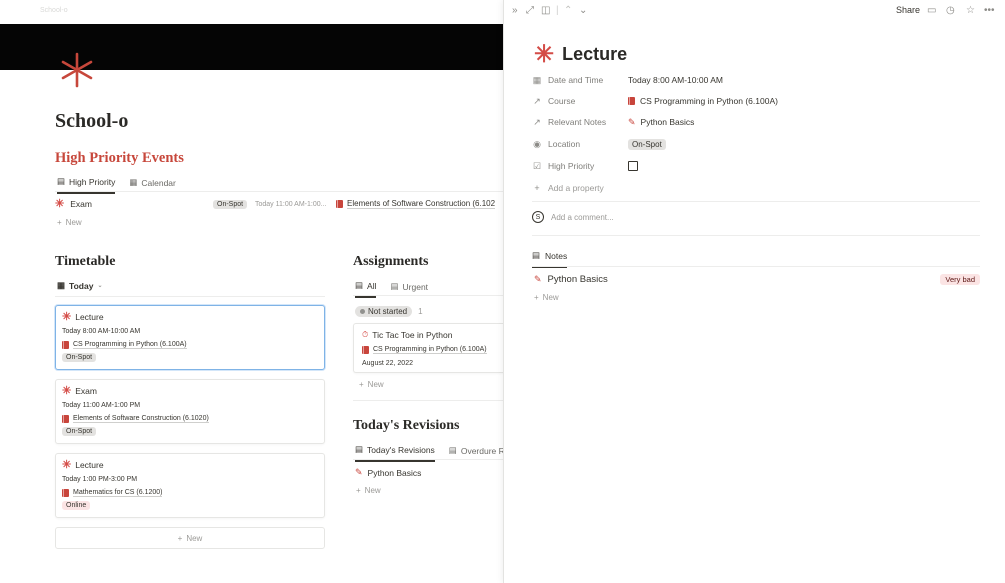 Image resolution: width=1005 pixels, height=583 pixels. I want to click on assignments-new-button: + New, so click(371, 384).